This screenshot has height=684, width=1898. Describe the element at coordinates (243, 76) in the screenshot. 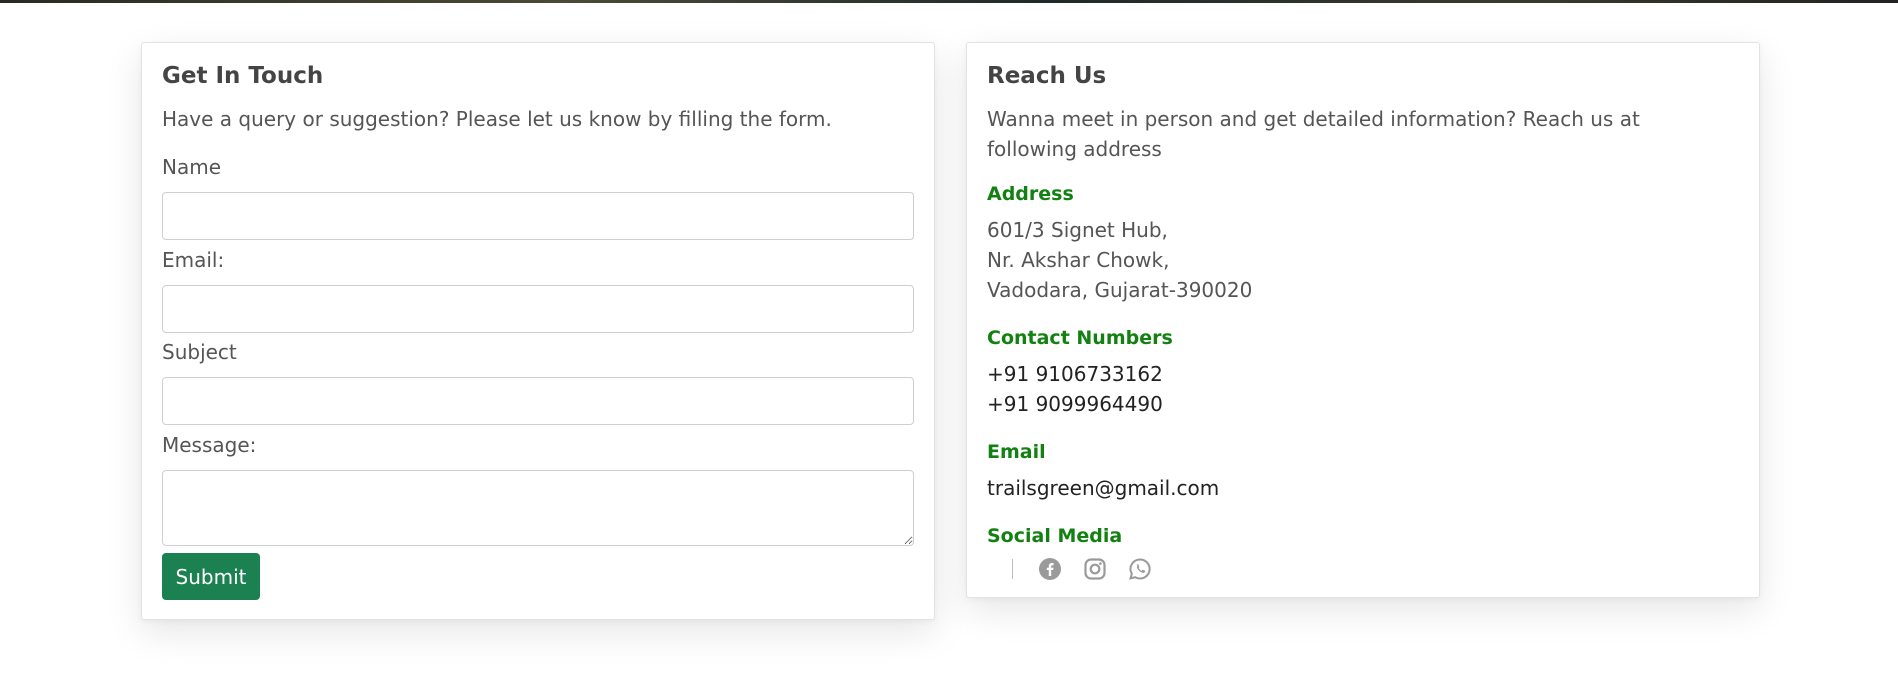

I see `contact-form-title: Get In Touch` at that location.